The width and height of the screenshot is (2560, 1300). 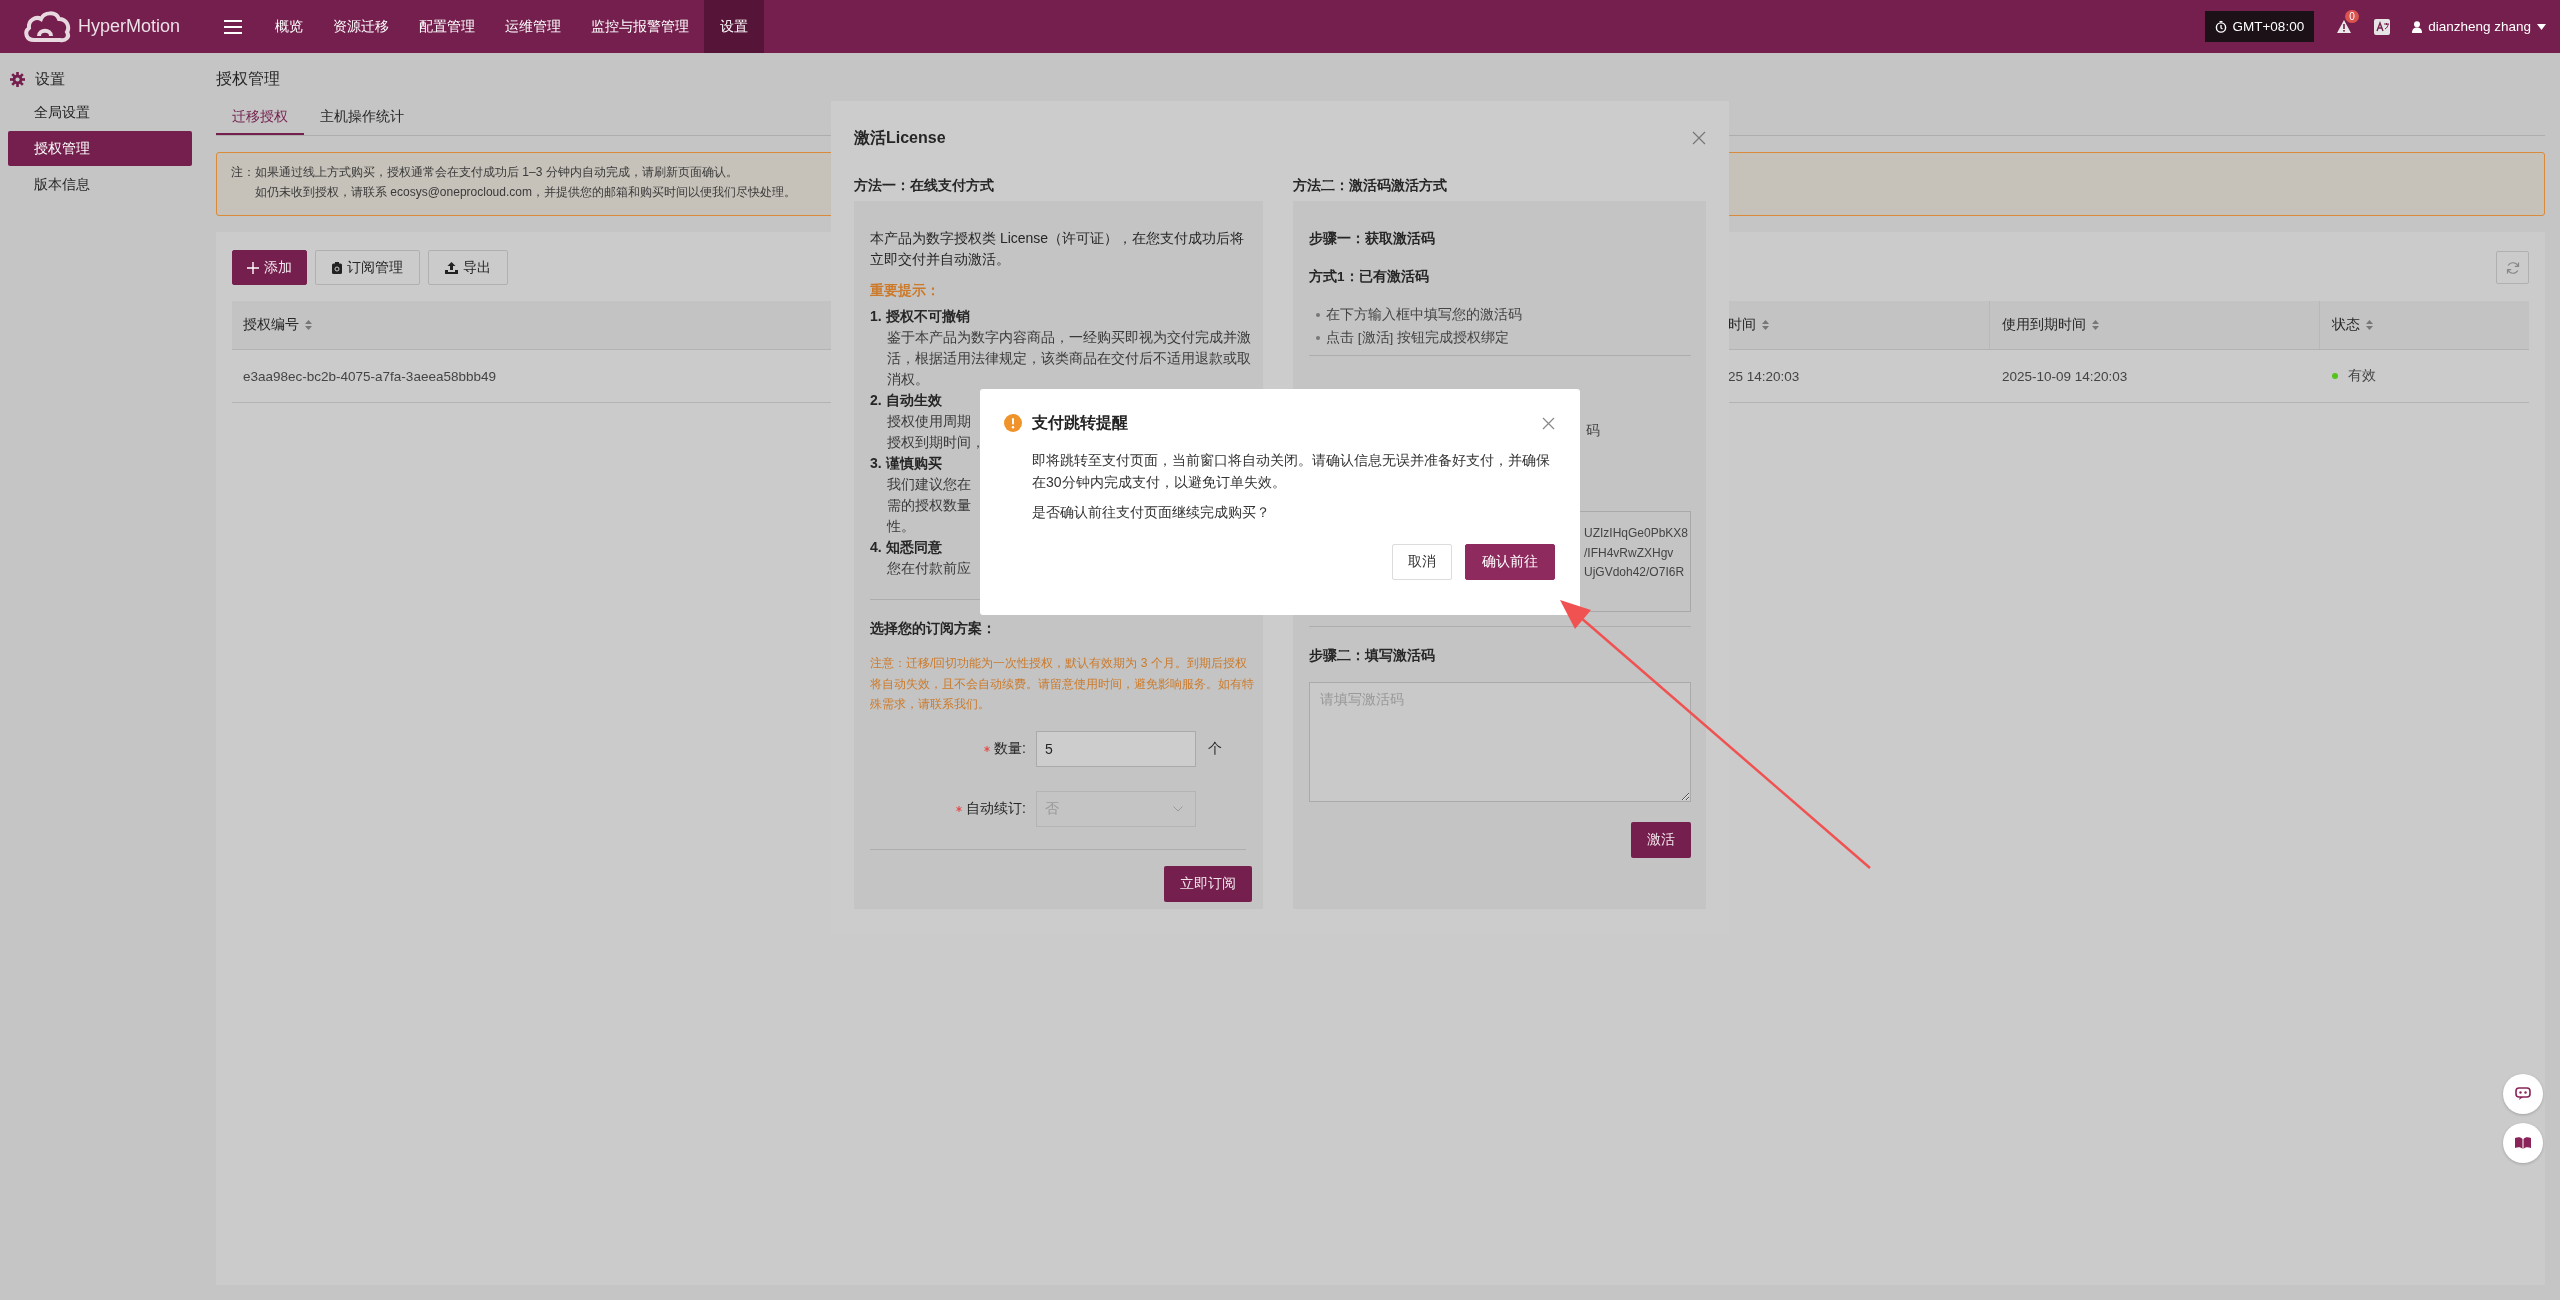 I want to click on refresh-icon, so click(x=2512, y=267).